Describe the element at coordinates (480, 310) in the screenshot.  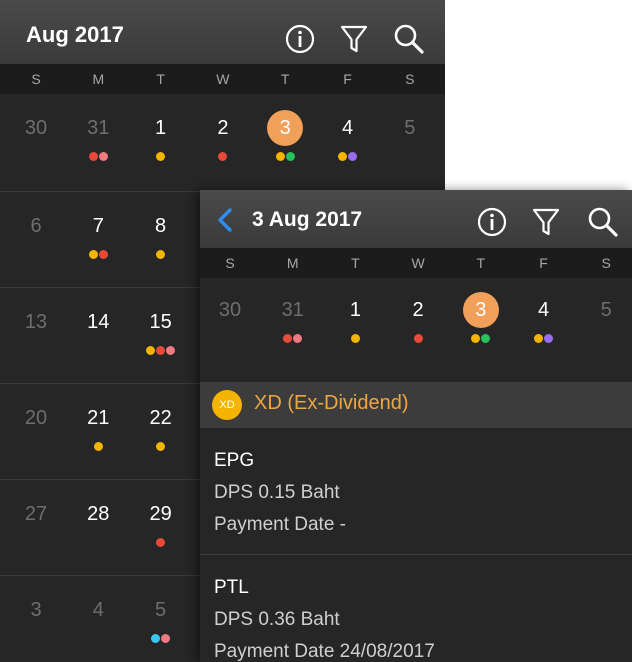
I see `today-day-number: 3` at that location.